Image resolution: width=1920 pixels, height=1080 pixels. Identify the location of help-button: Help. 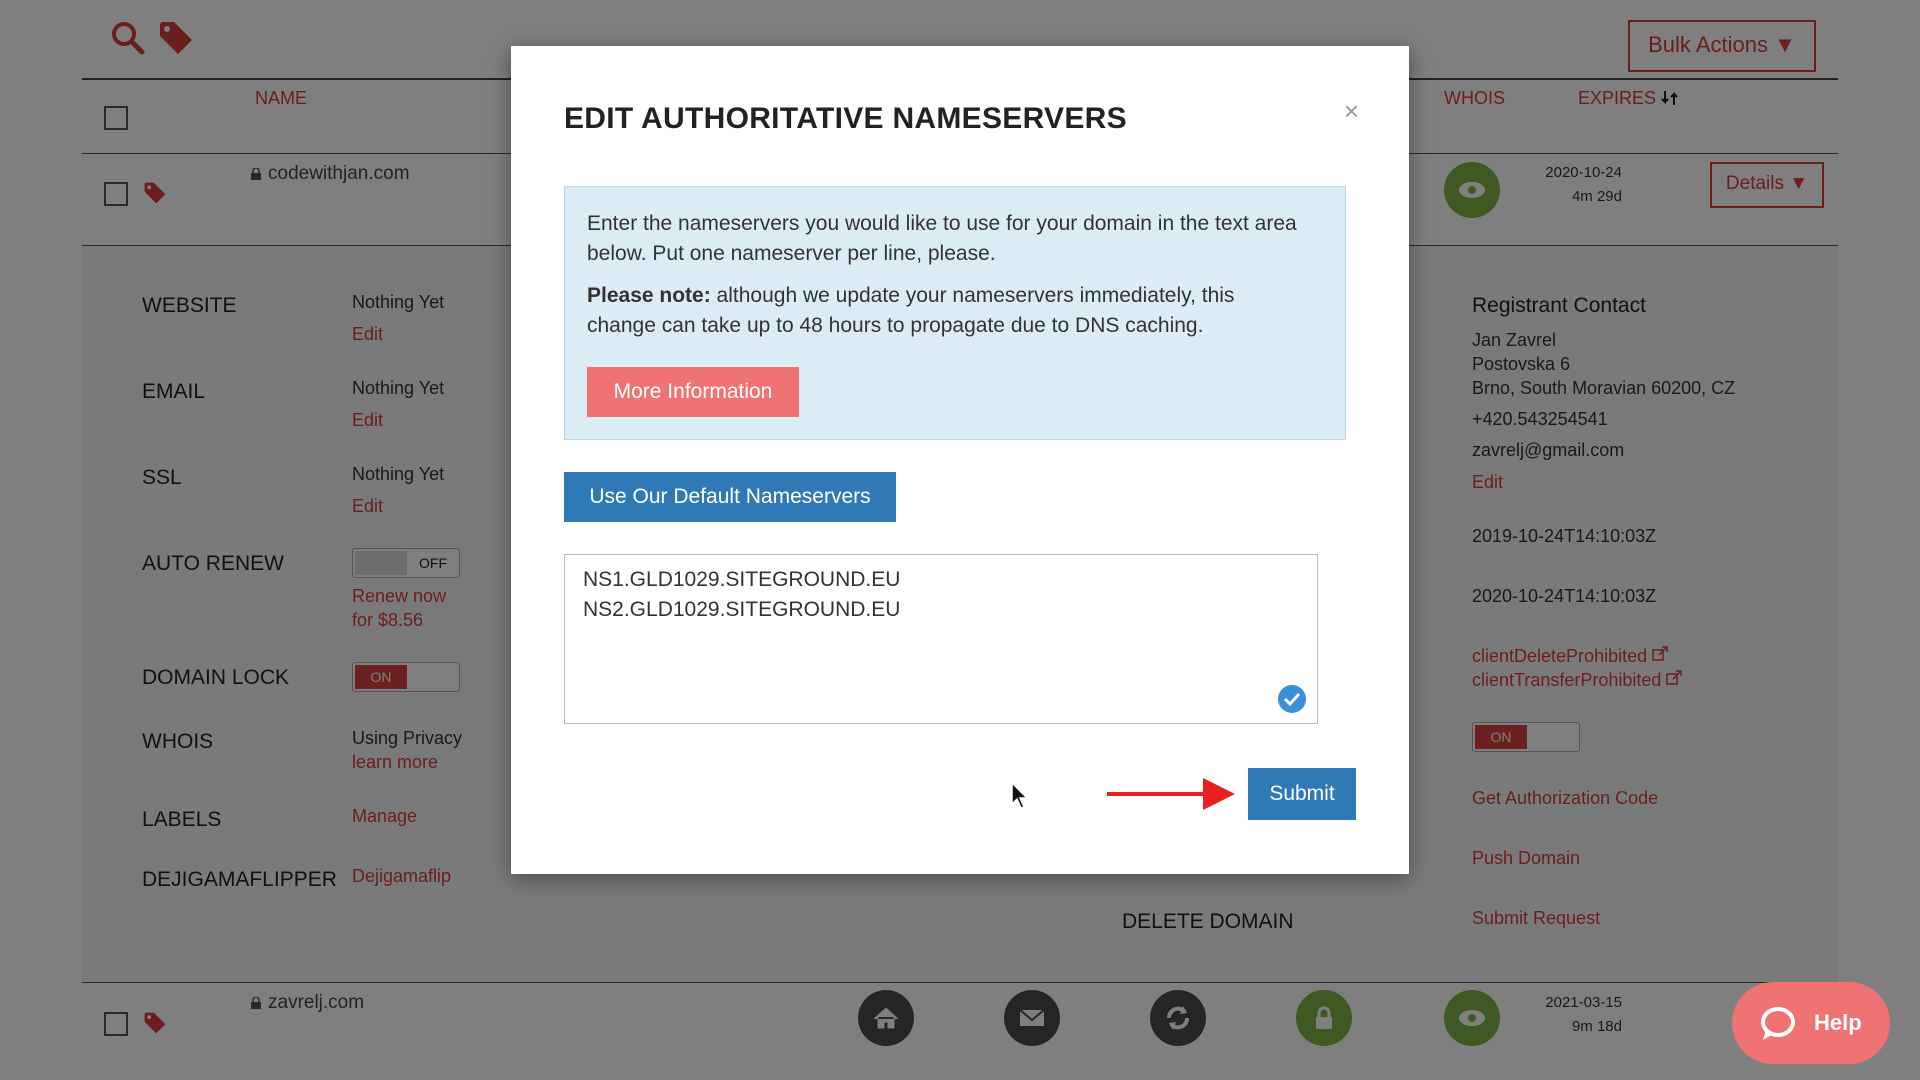
(1811, 1023).